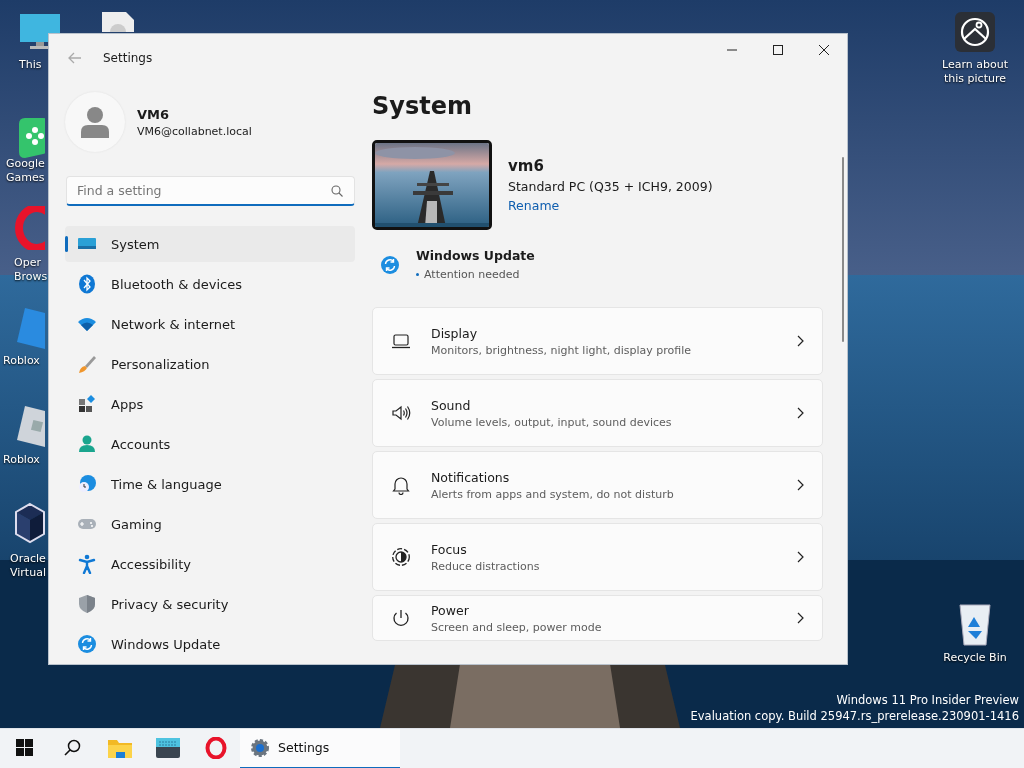 This screenshot has height=768, width=1024. What do you see at coordinates (320, 748) in the screenshot?
I see `taskbar-app-button: Settings` at bounding box center [320, 748].